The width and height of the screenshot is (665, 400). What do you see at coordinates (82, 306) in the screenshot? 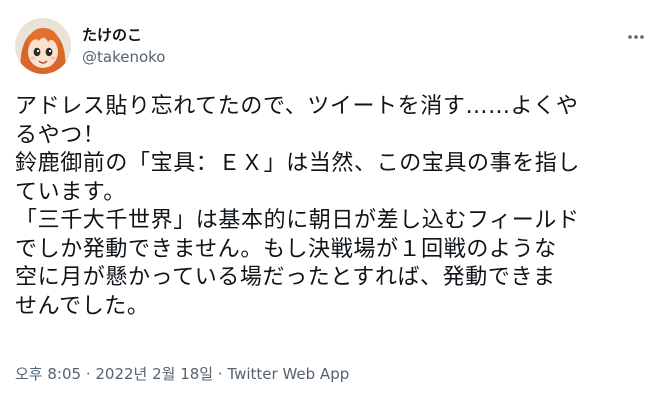
I see `tweet-text-line: せんでした。` at bounding box center [82, 306].